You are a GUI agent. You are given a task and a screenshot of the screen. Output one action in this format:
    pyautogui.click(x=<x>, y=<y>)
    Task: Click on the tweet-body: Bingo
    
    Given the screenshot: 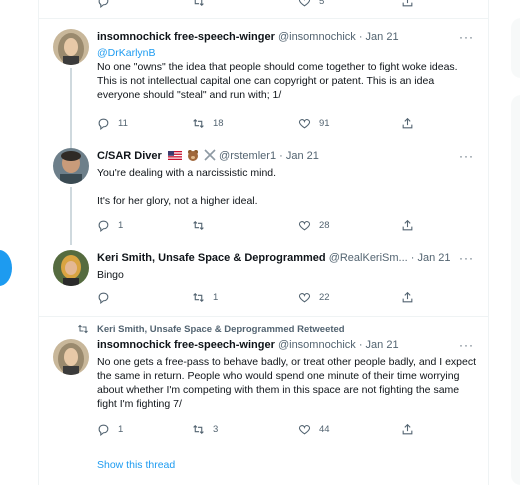 What is the action you would take?
    pyautogui.click(x=110, y=275)
    